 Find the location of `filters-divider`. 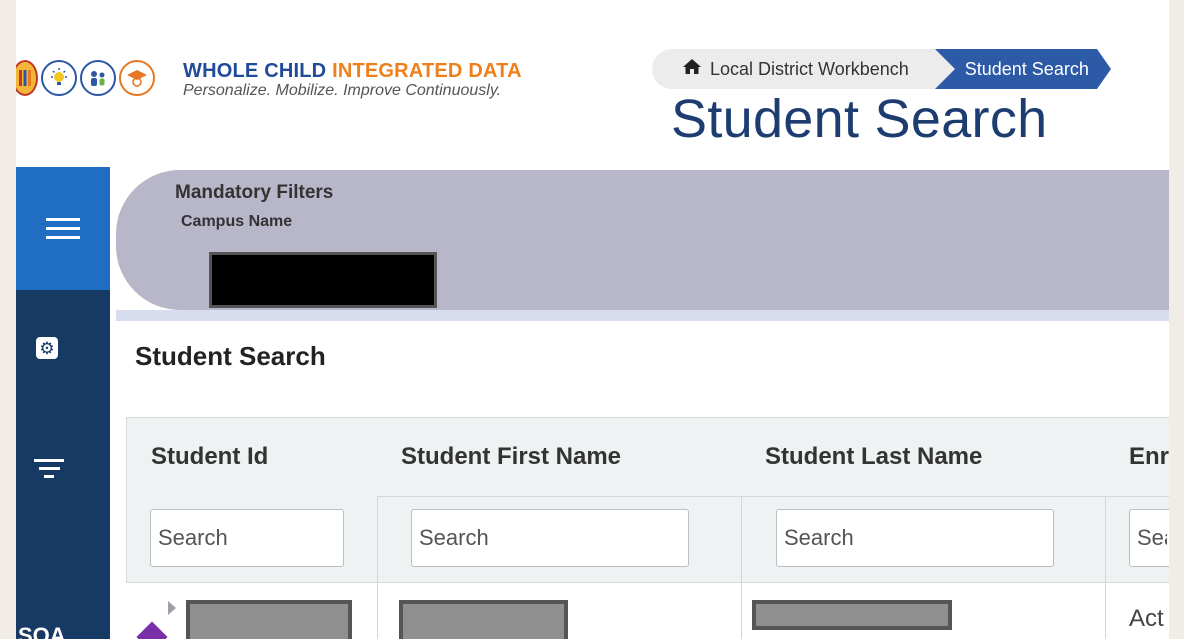

filters-divider is located at coordinates (642, 315).